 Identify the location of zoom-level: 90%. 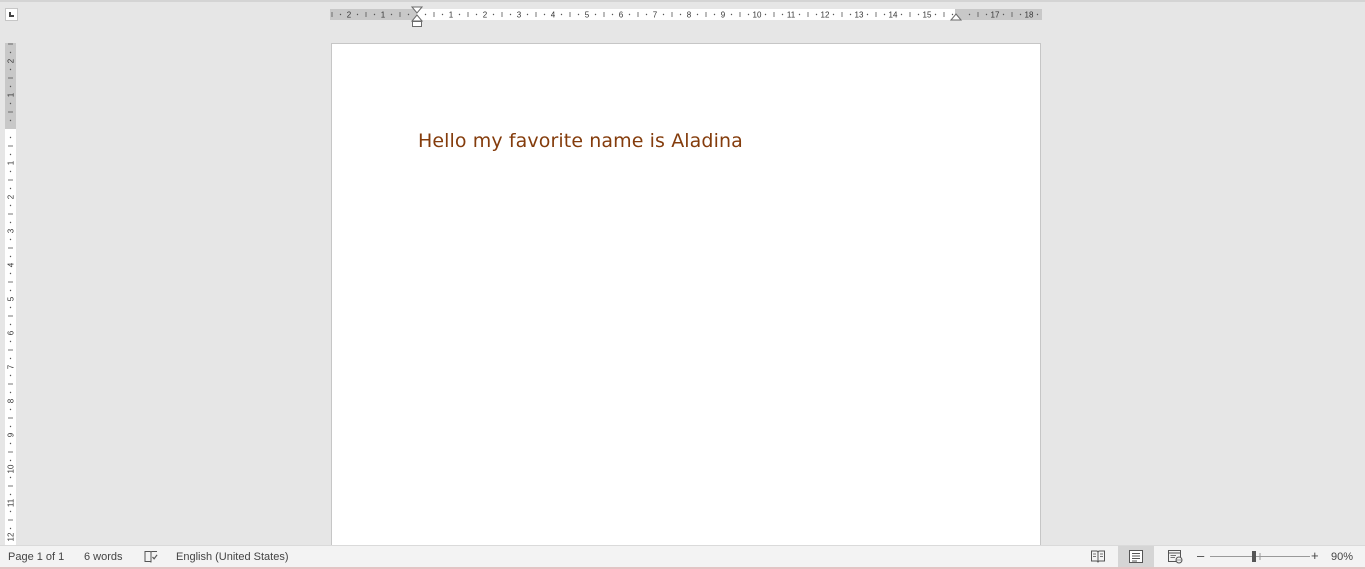
(1342, 557).